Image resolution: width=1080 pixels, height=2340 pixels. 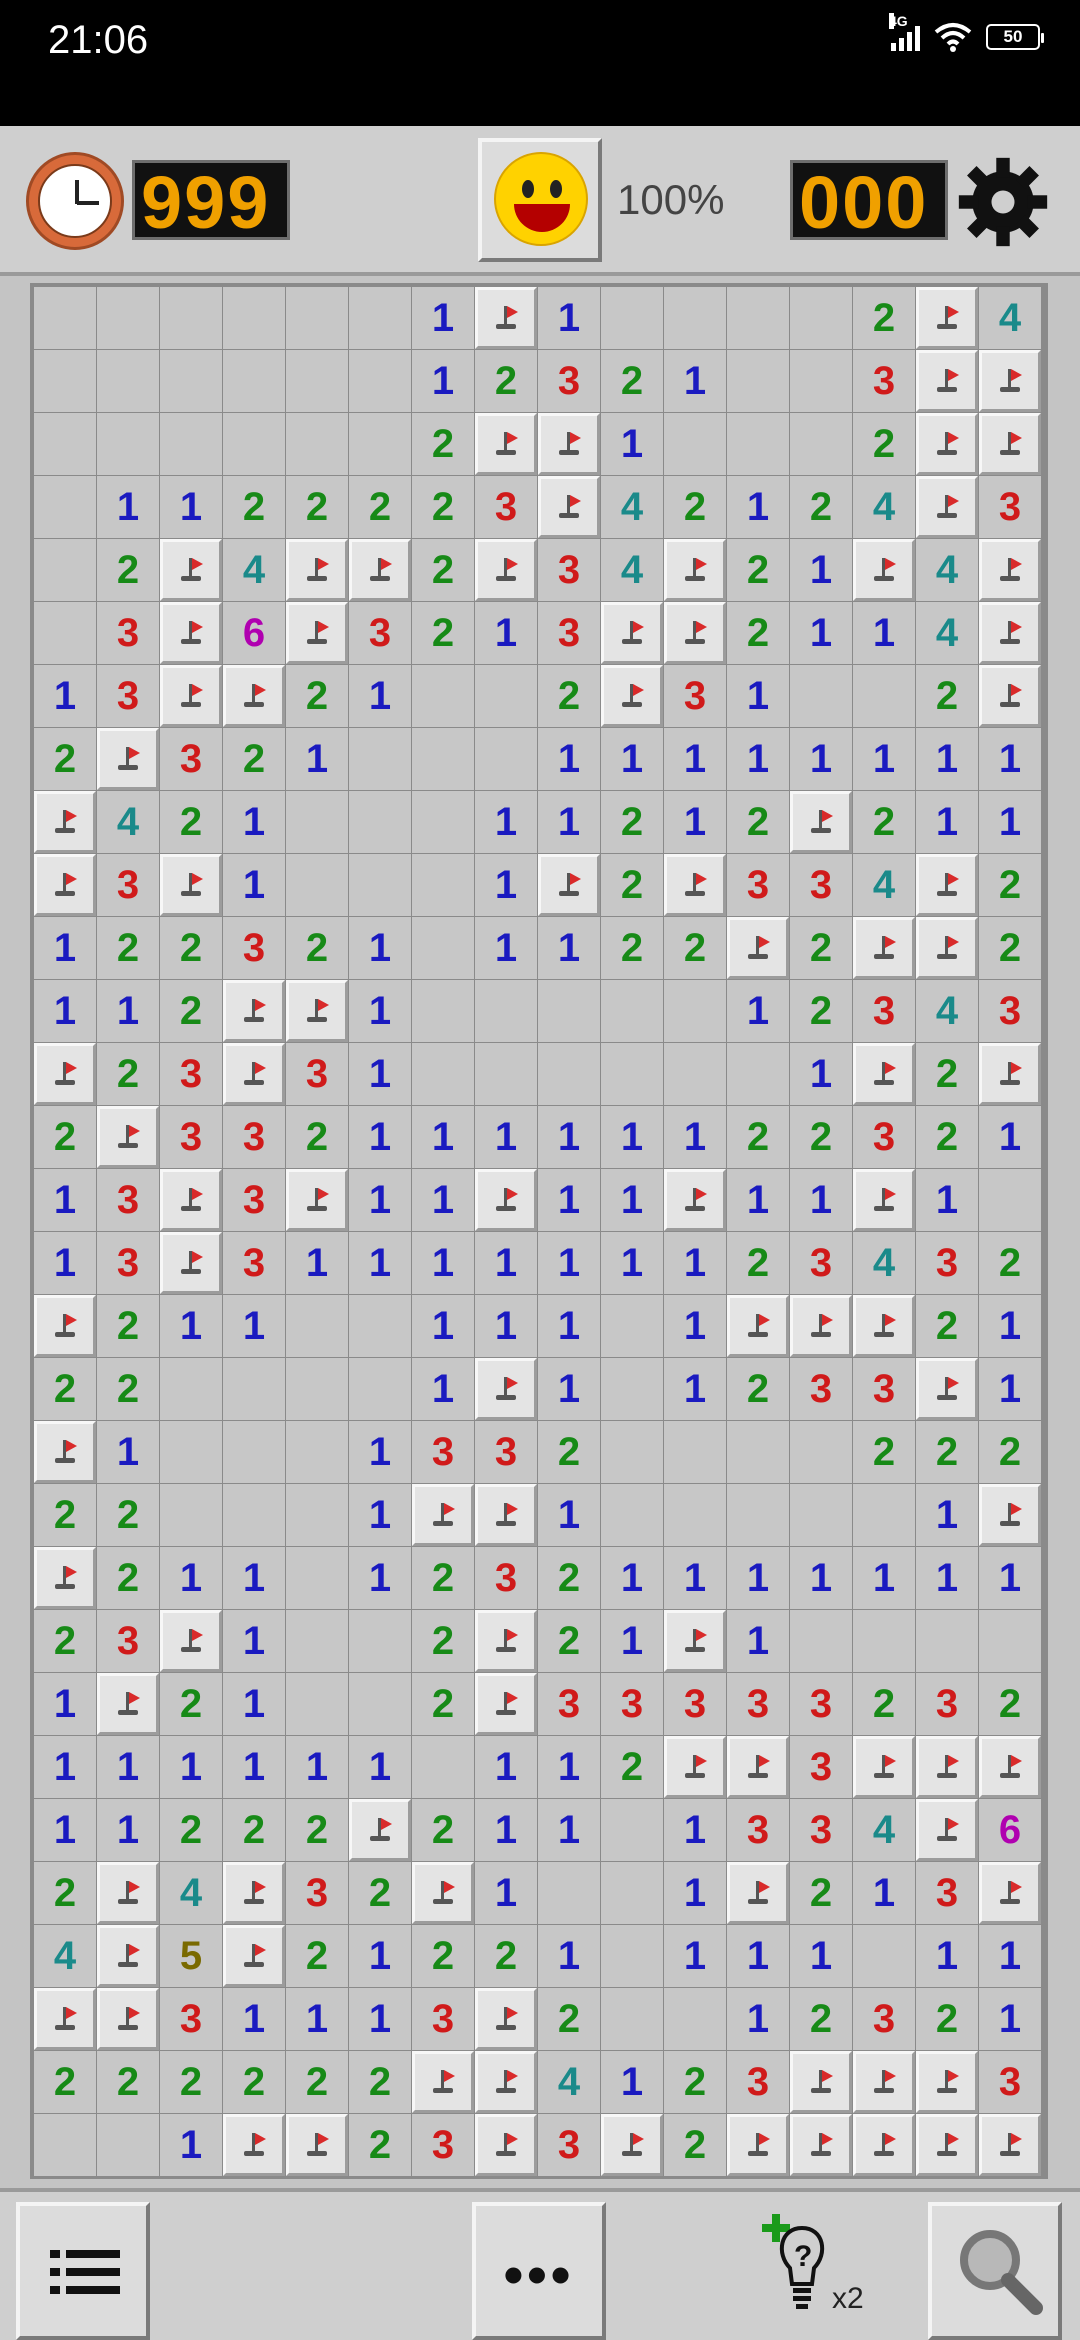 I want to click on number-cell: 6, so click(x=1010, y=1830).